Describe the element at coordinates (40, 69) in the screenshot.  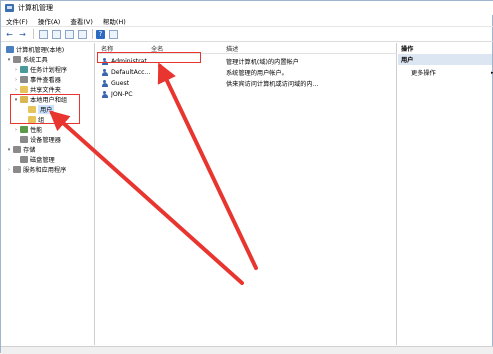
I see `tree-item-task-scheduler: › 任务计划程序` at that location.